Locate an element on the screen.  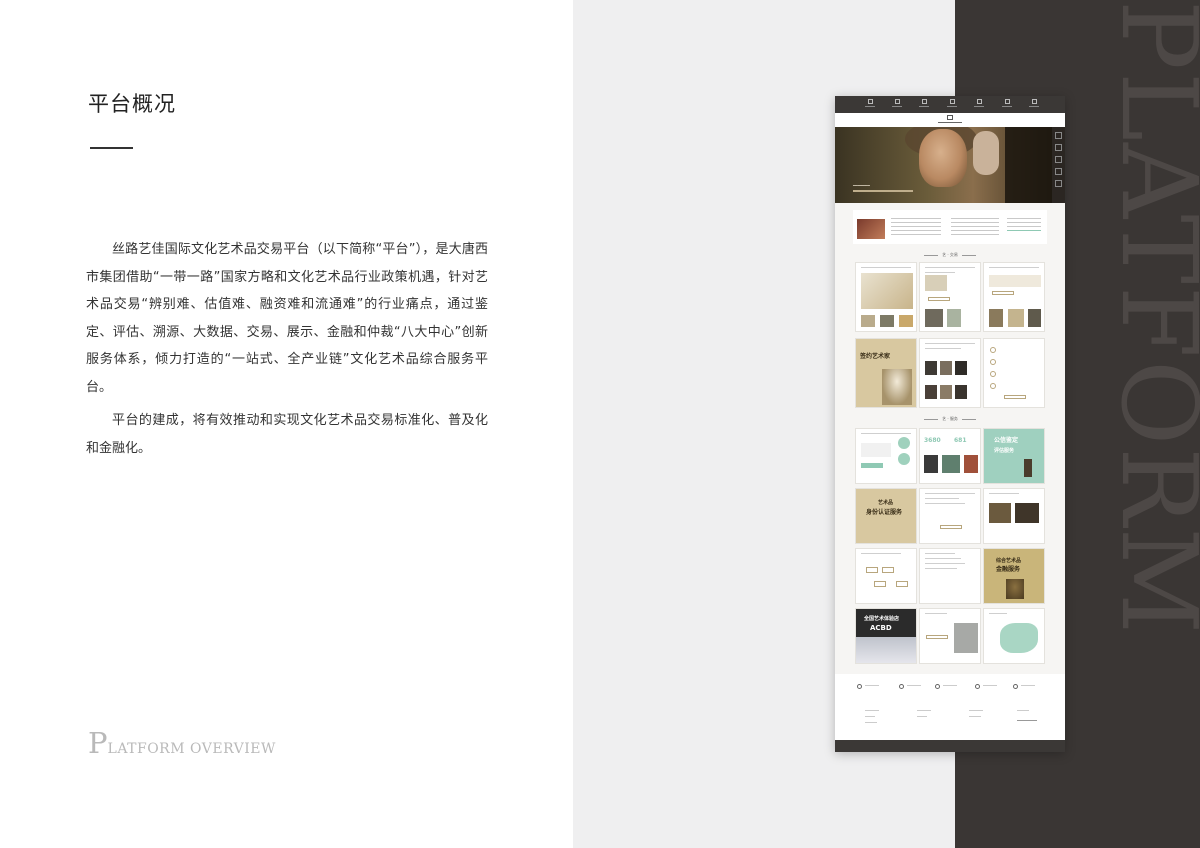
nav-home-icon is located at coordinates (870, 104).